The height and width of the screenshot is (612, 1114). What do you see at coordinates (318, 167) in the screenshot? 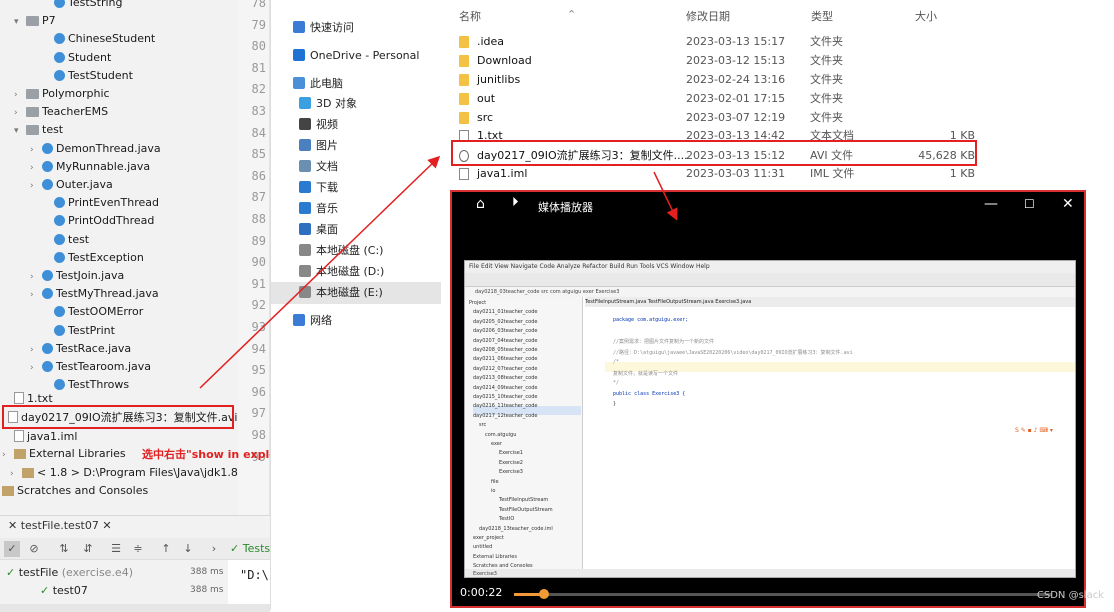
I see `nav-item: 文档` at bounding box center [318, 167].